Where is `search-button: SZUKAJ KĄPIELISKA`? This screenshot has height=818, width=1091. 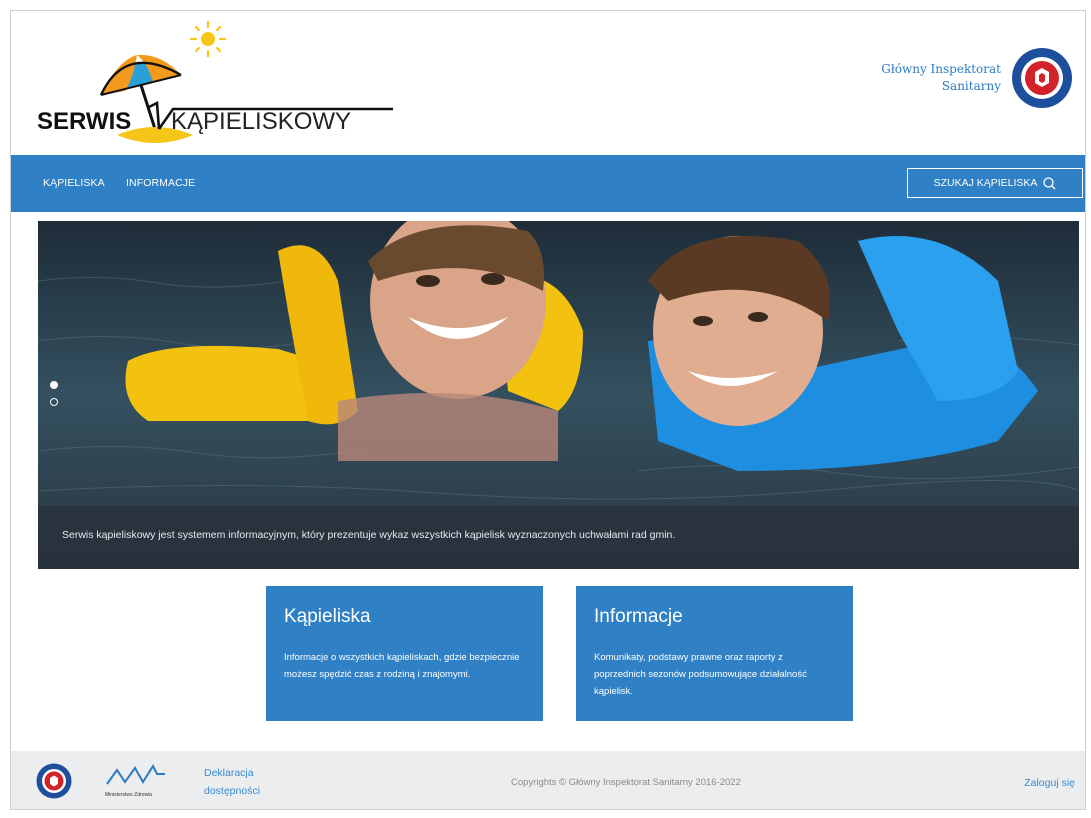 search-button: SZUKAJ KĄPIELISKA is located at coordinates (995, 183).